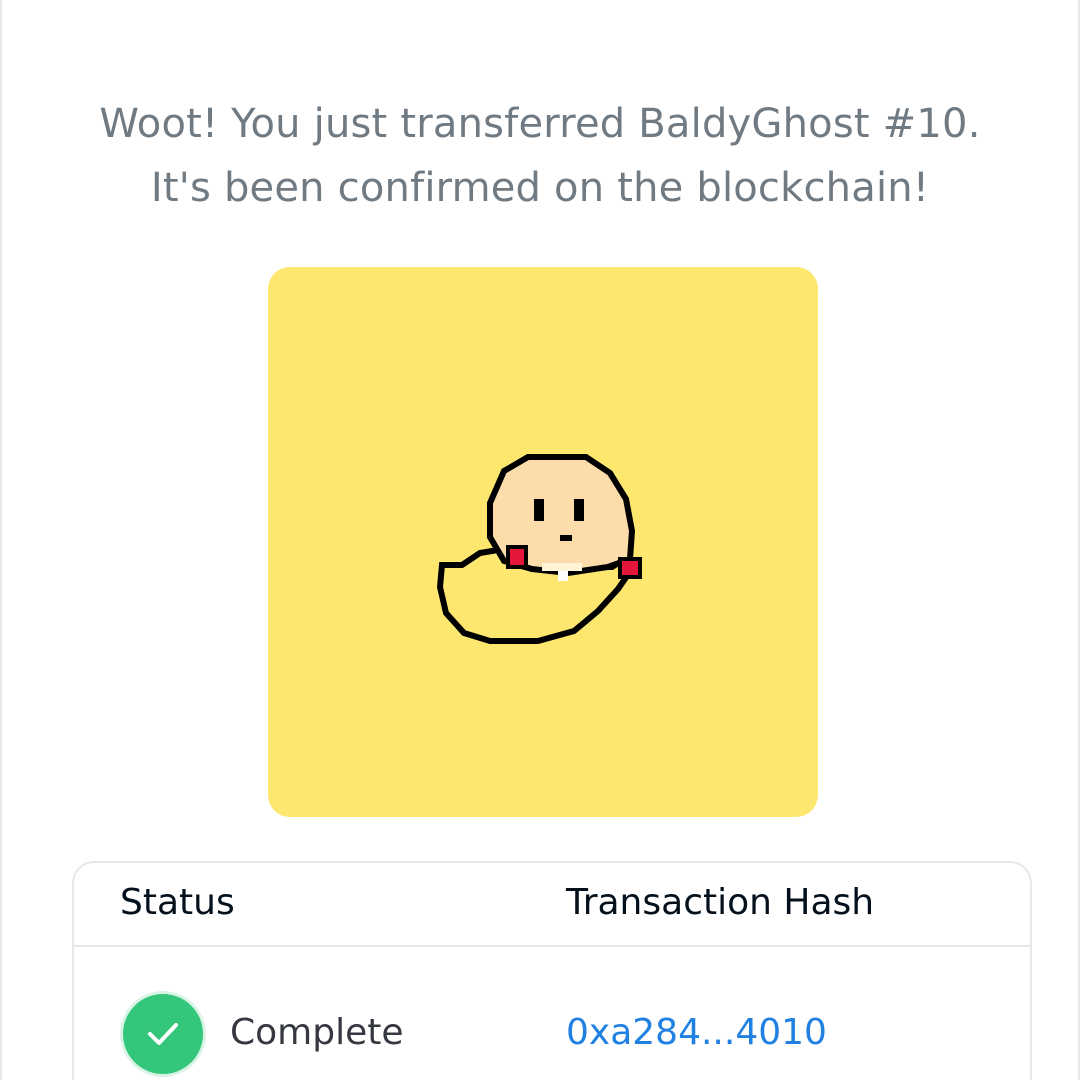 The height and width of the screenshot is (1080, 1080). I want to click on status-column-header: Status, so click(177, 902).